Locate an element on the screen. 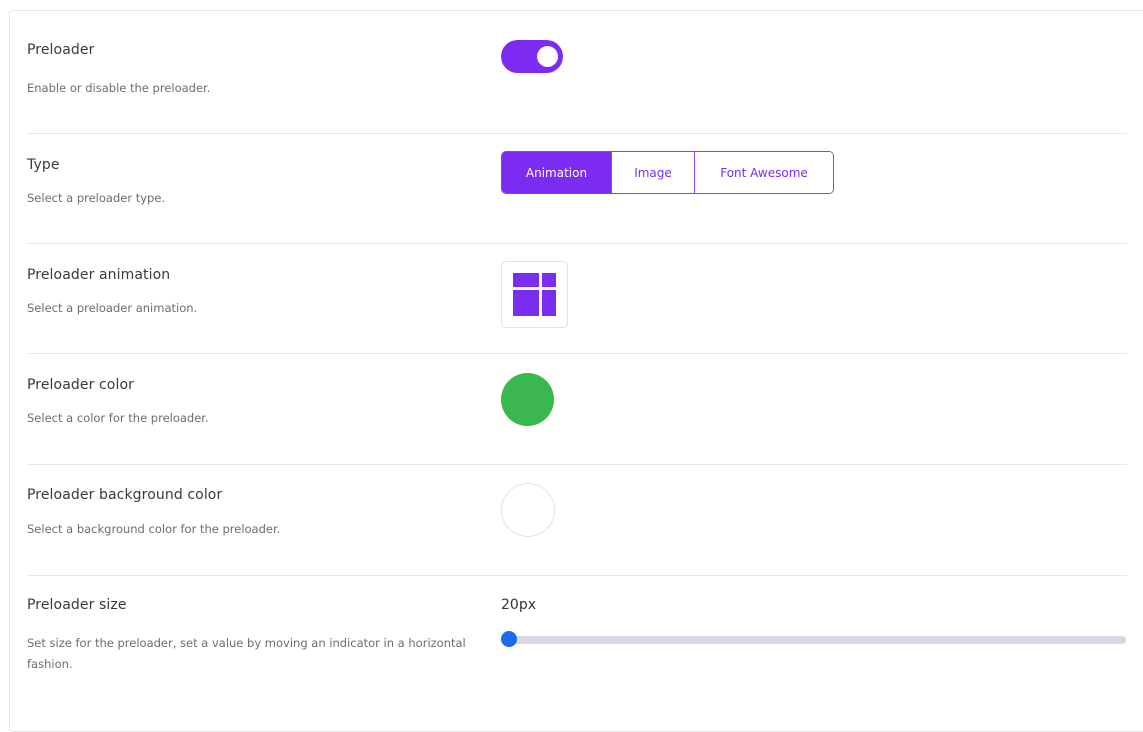  size-label: Preloader size is located at coordinates (77, 605).